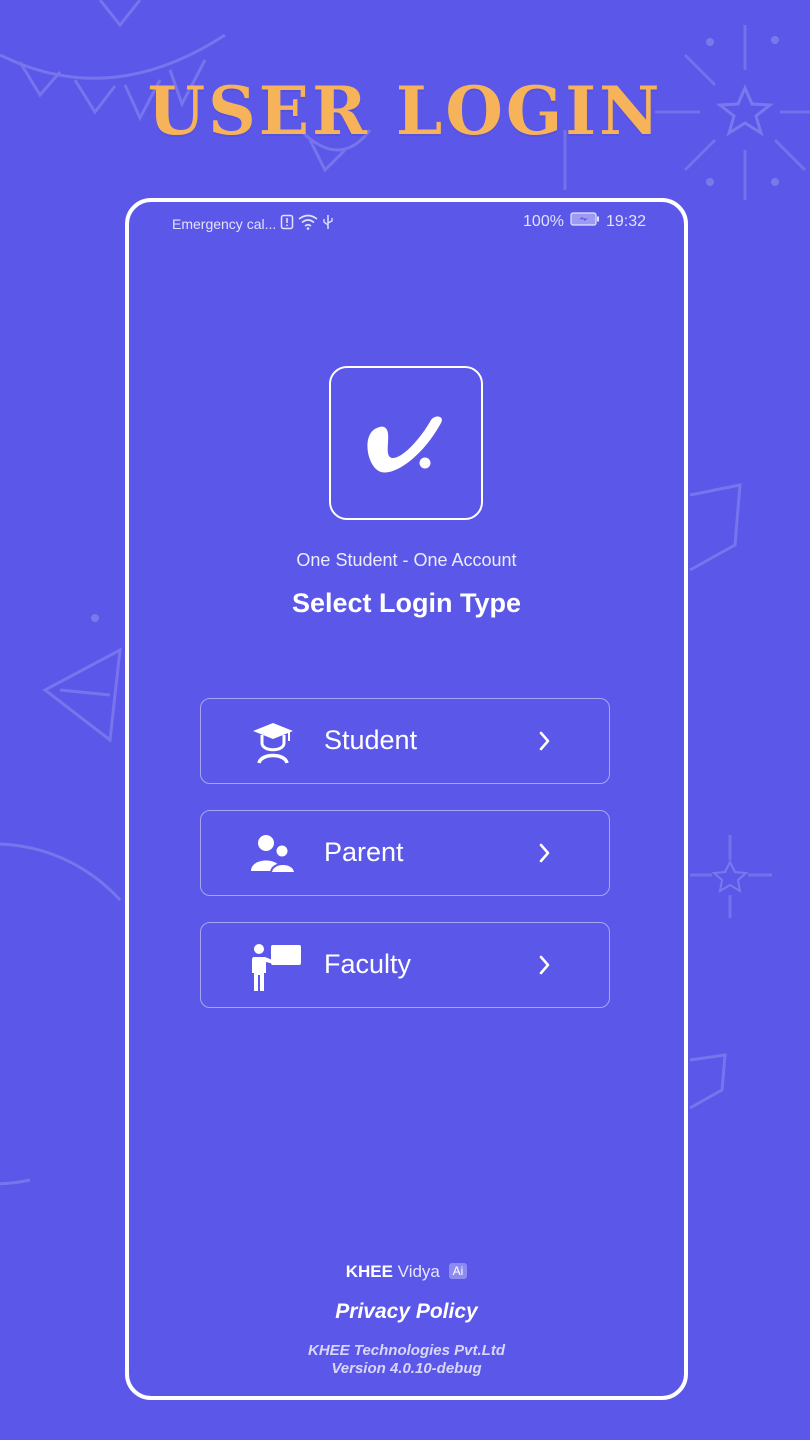  I want to click on usb-icon, so click(328, 223).